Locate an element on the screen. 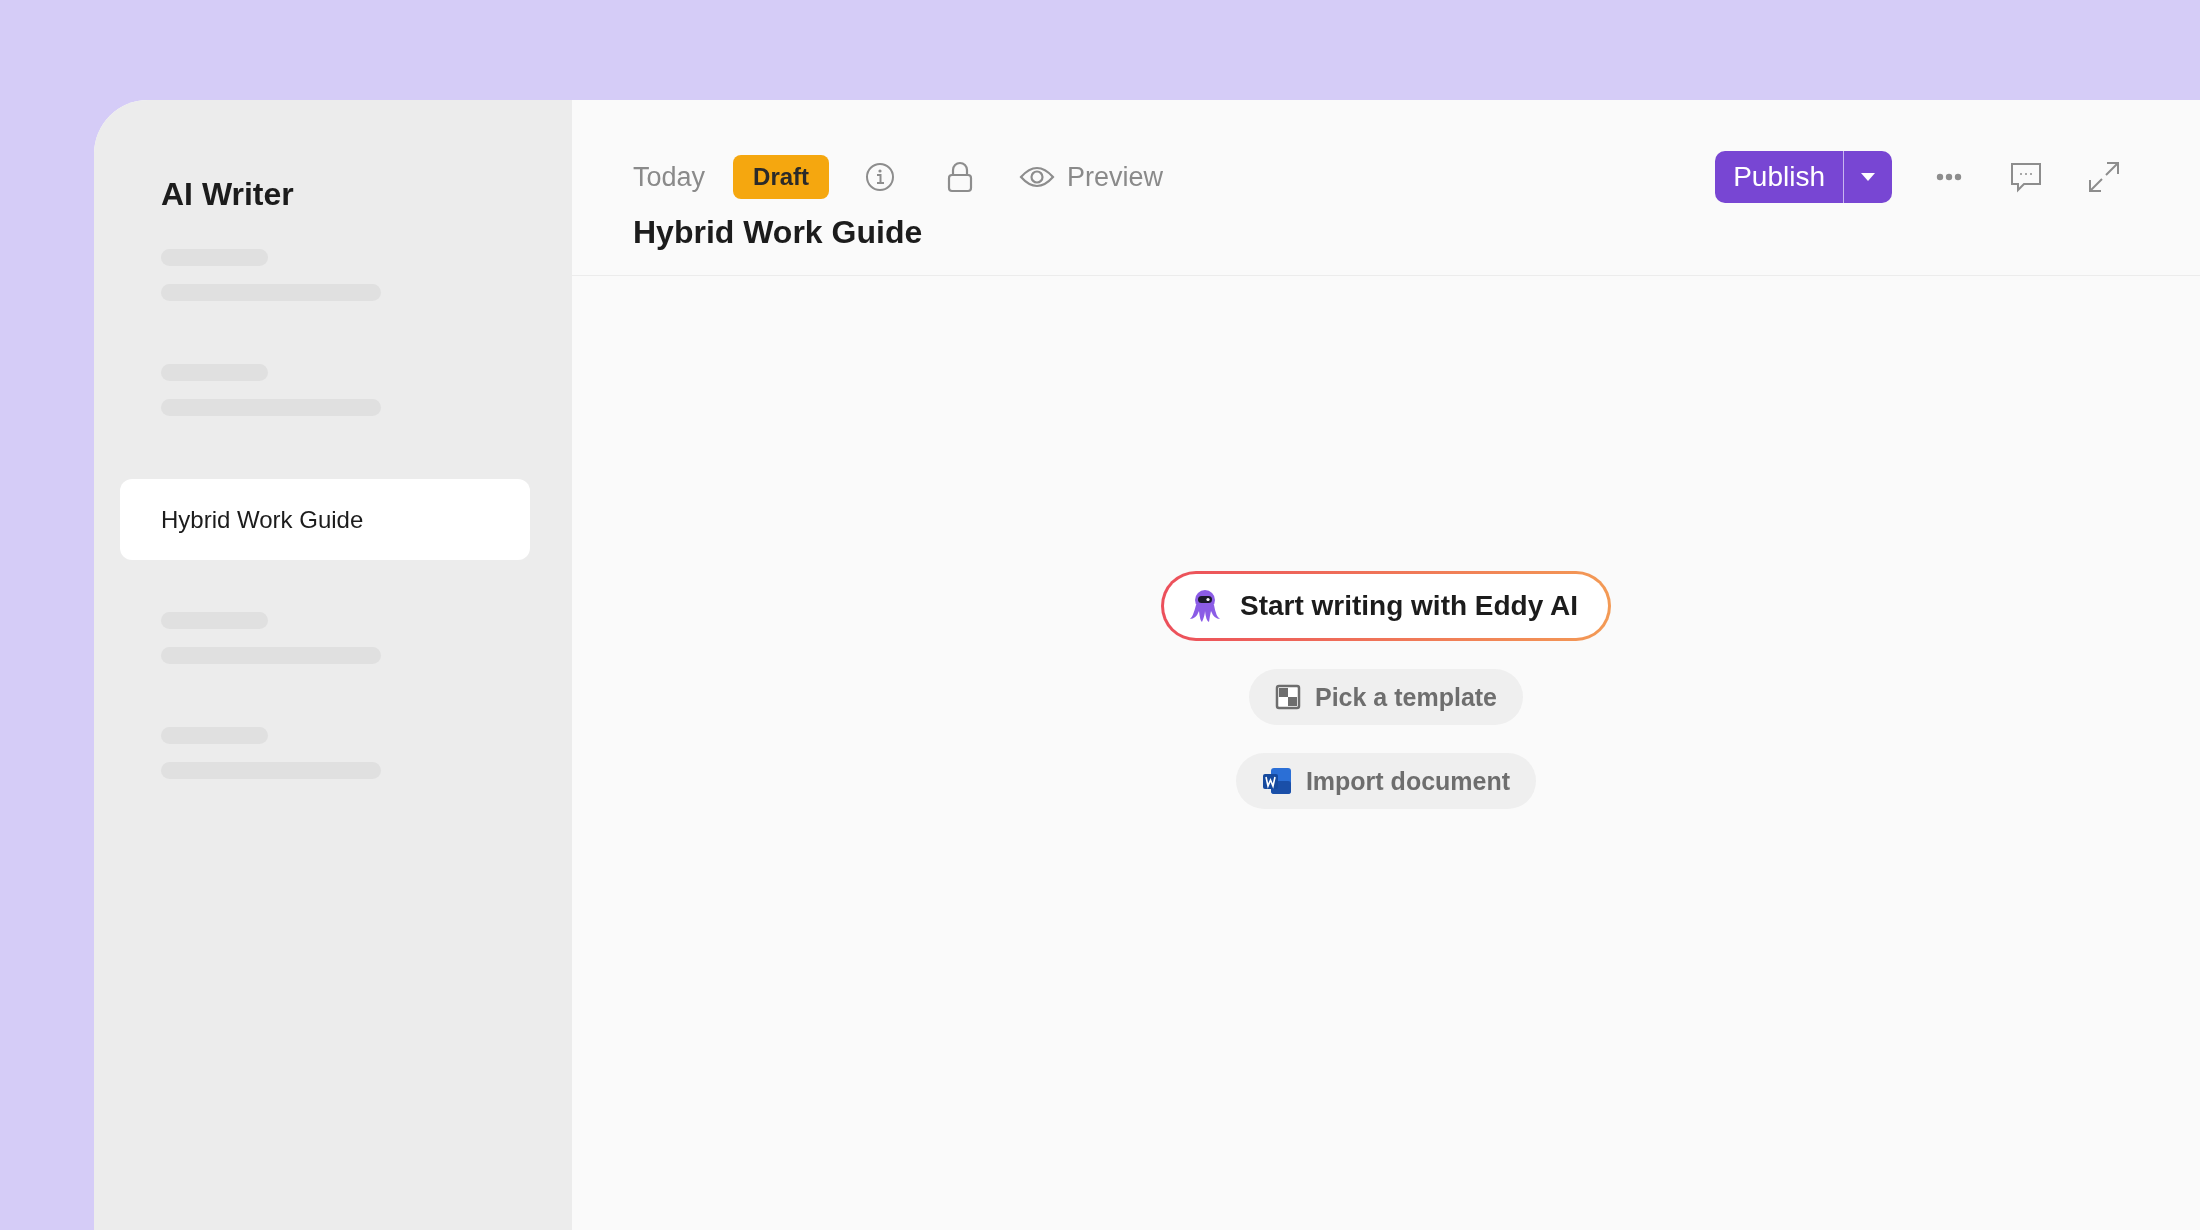 Image resolution: width=2200 pixels, height=1230 pixels. eye-icon is located at coordinates (1037, 177).